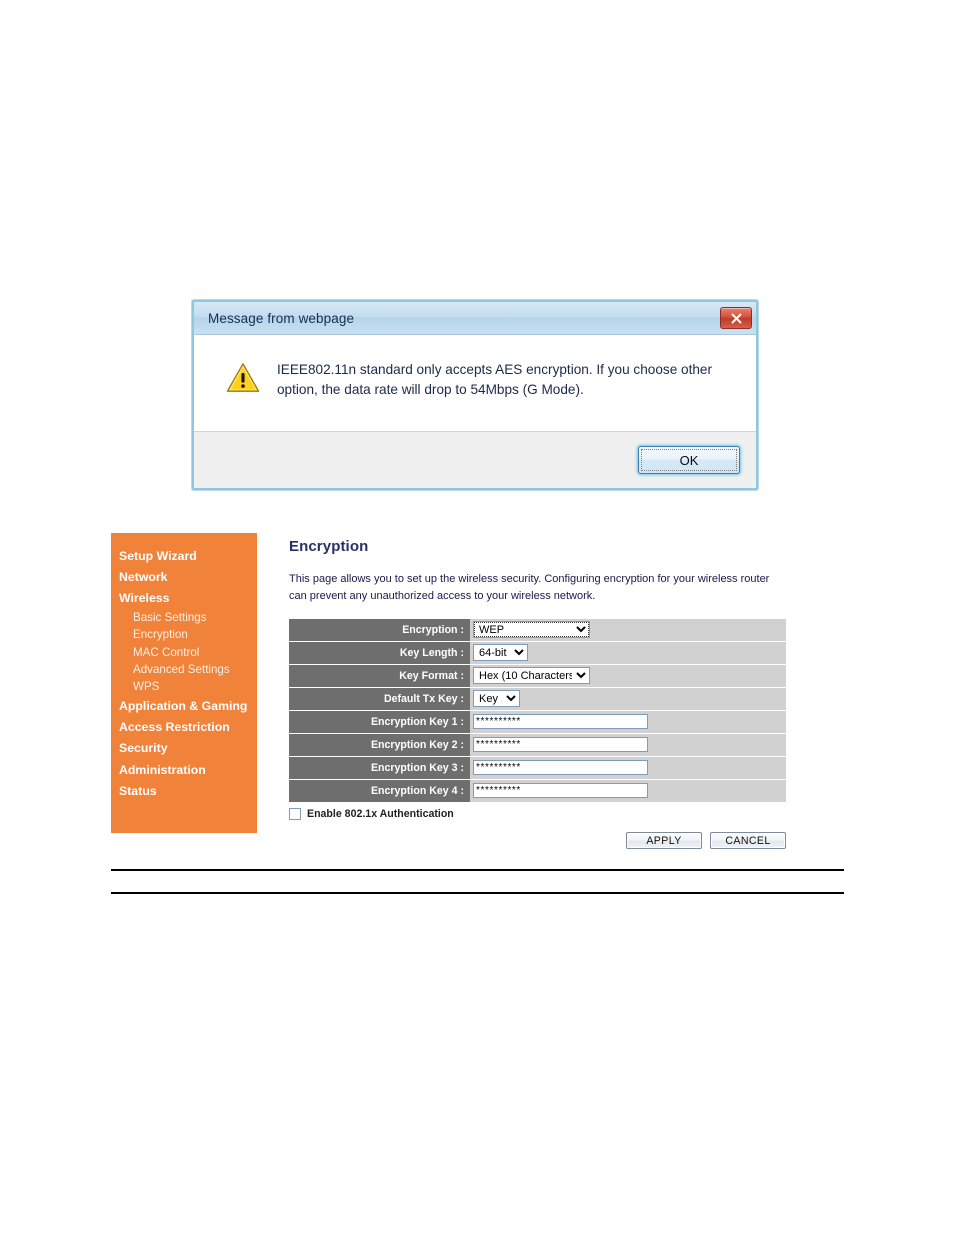 Image resolution: width=954 pixels, height=1235 pixels. Describe the element at coordinates (379, 791) in the screenshot. I see `field-label-encryption-key-4: Encryption Key 4 :` at that location.